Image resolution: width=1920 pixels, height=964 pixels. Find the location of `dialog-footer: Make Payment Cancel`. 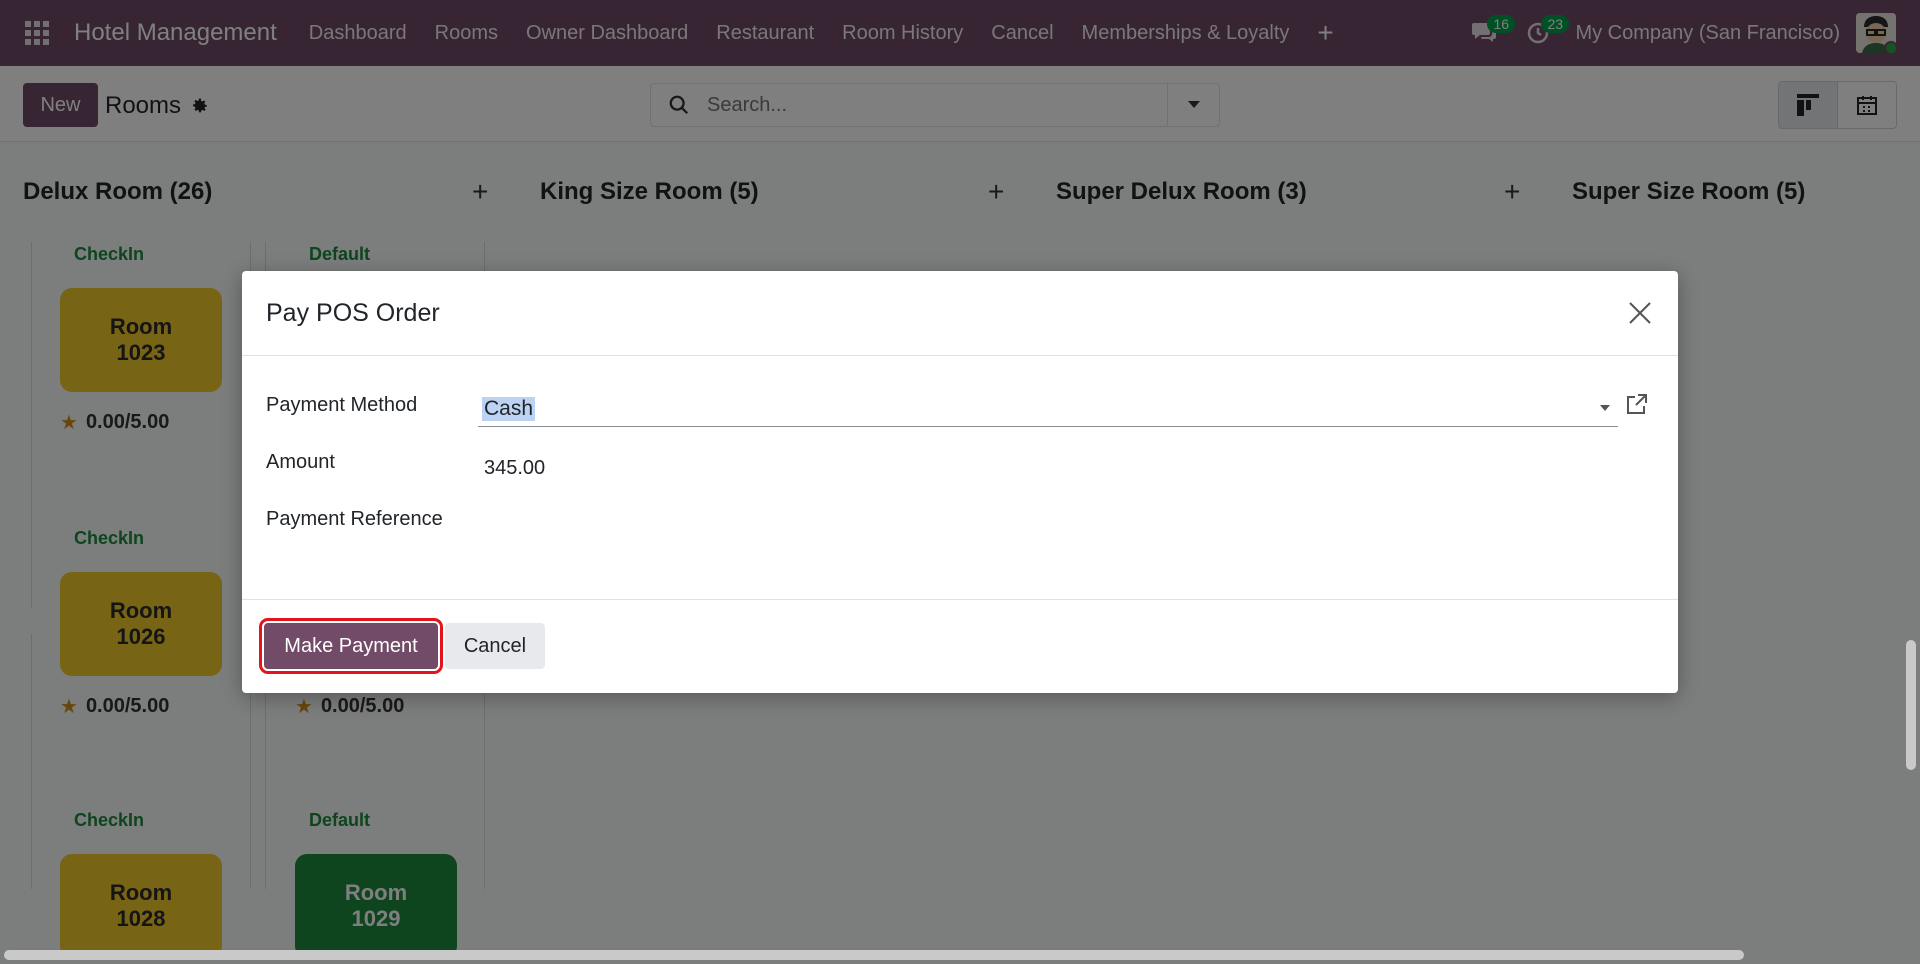

dialog-footer: Make Payment Cancel is located at coordinates (960, 646).